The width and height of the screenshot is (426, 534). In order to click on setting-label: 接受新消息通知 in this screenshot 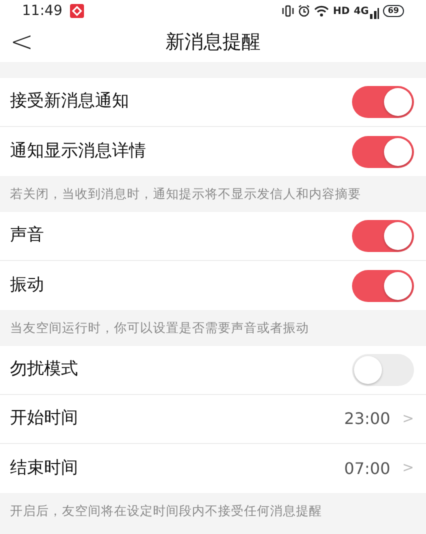, I will do `click(70, 102)`.